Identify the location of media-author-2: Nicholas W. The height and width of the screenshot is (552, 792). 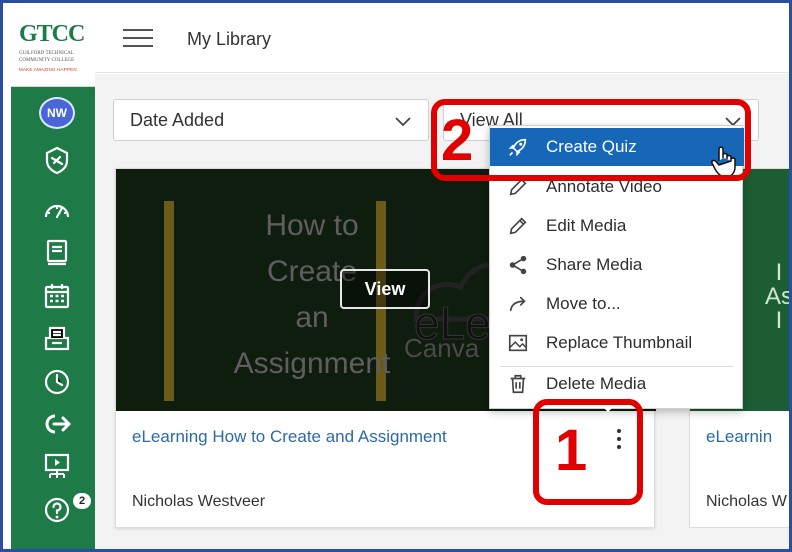
(746, 501).